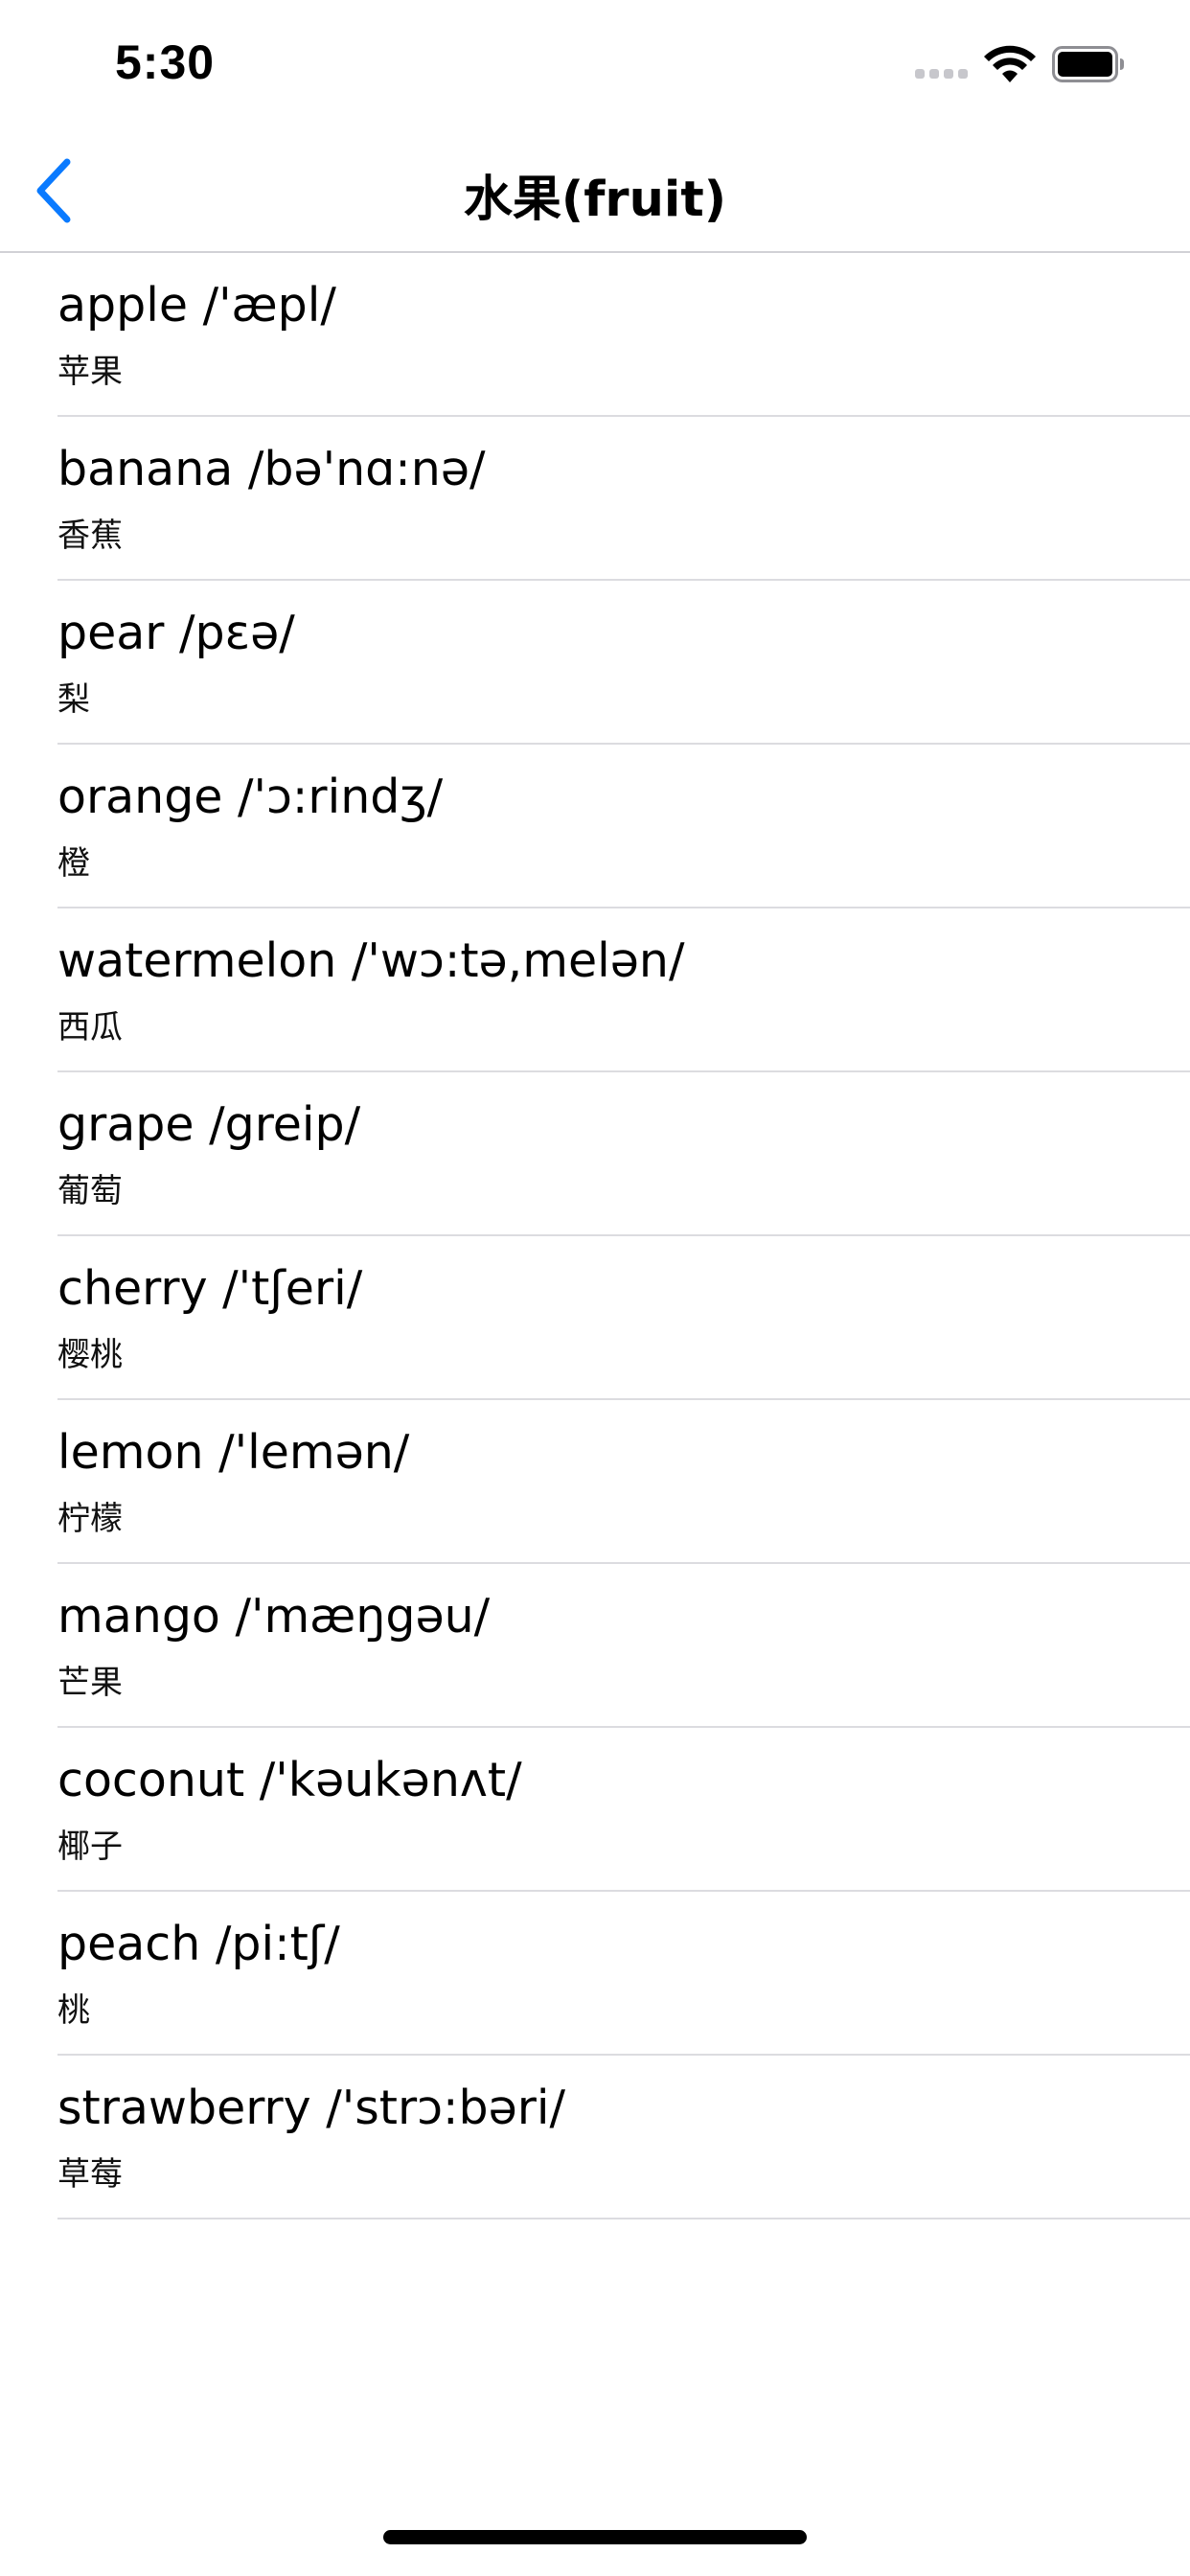  I want to click on list-item: mango /'mæŋgəu/ 芒果, so click(595, 1646).